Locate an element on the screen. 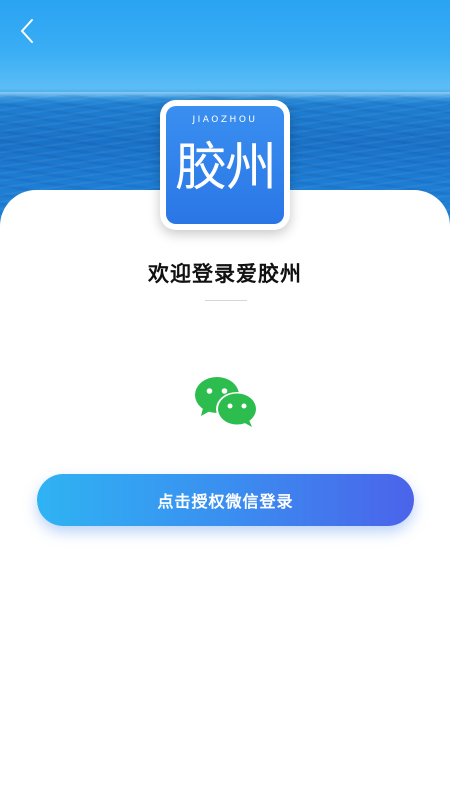 The height and width of the screenshot is (800, 450). wechat-login-label: 点击授权微信登录 is located at coordinates (225, 501).